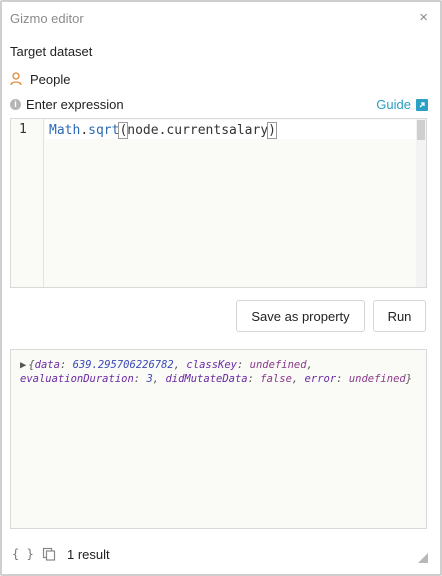  I want to click on title-bar: Gizmo editor ×, so click(221, 18).